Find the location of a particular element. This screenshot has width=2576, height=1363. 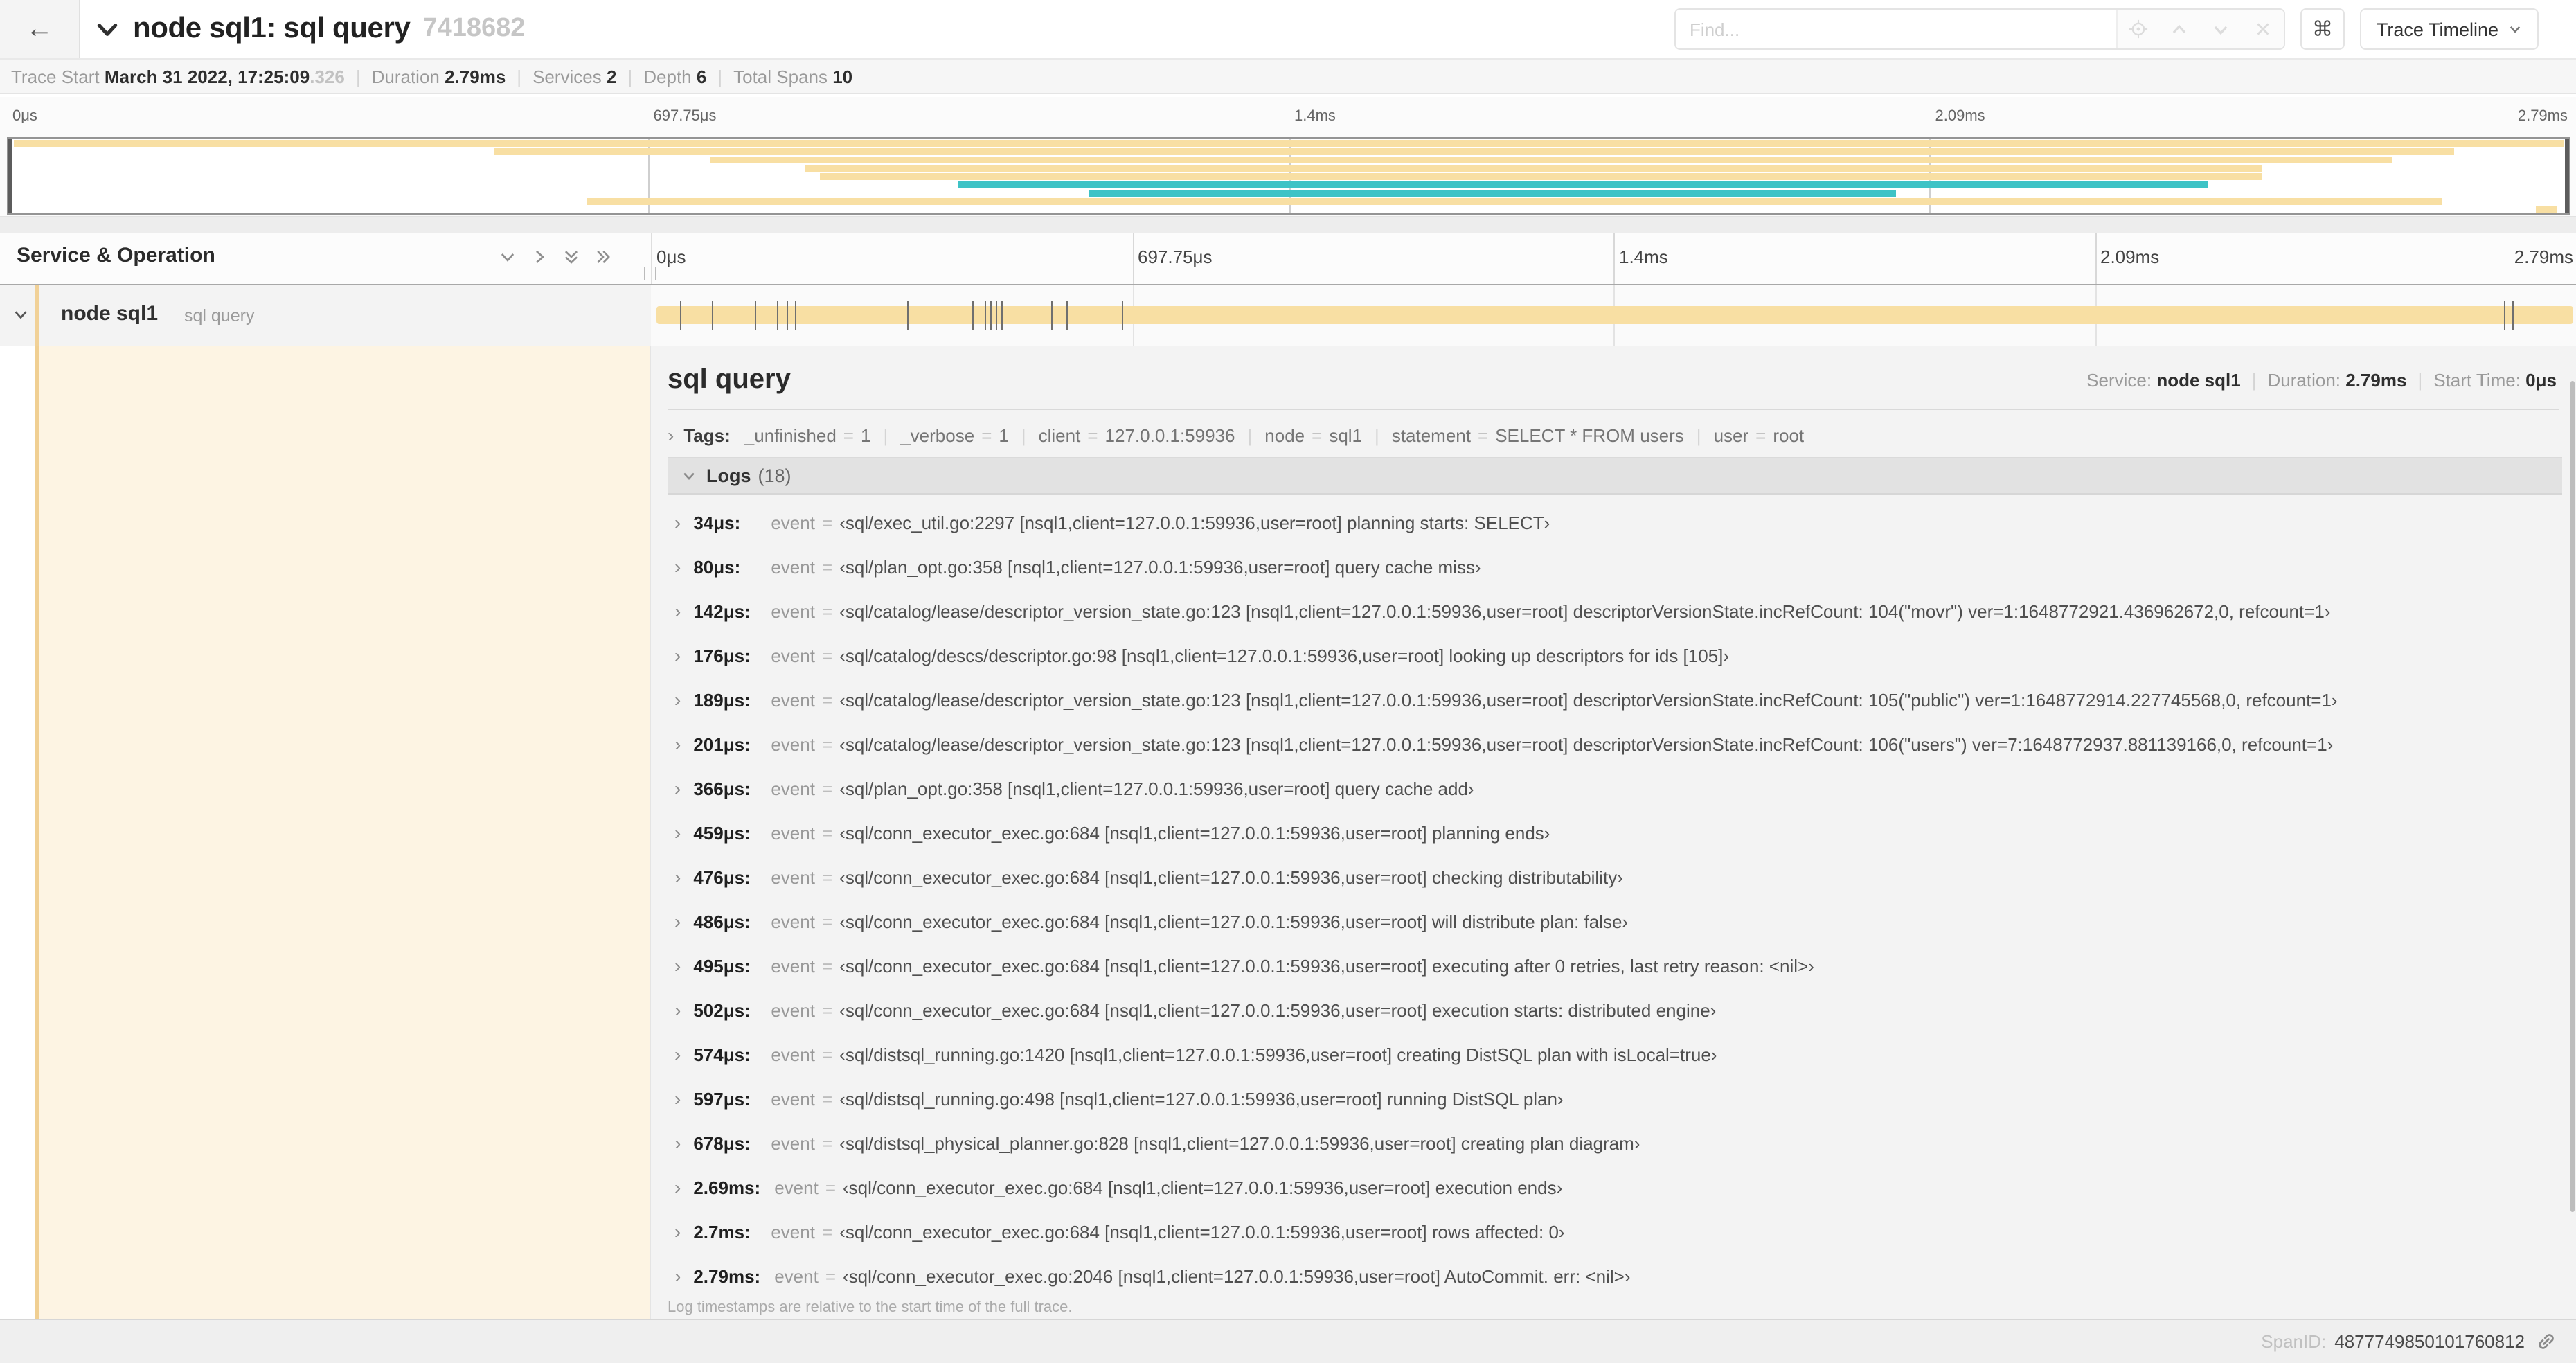

stat-label: Depth is located at coordinates (670, 77).